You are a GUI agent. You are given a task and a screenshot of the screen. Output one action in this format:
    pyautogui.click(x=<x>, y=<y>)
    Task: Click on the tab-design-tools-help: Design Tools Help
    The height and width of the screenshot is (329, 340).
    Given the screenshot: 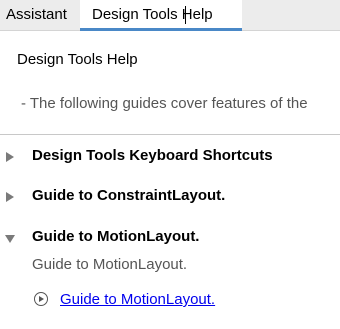 What is the action you would take?
    pyautogui.click(x=161, y=15)
    